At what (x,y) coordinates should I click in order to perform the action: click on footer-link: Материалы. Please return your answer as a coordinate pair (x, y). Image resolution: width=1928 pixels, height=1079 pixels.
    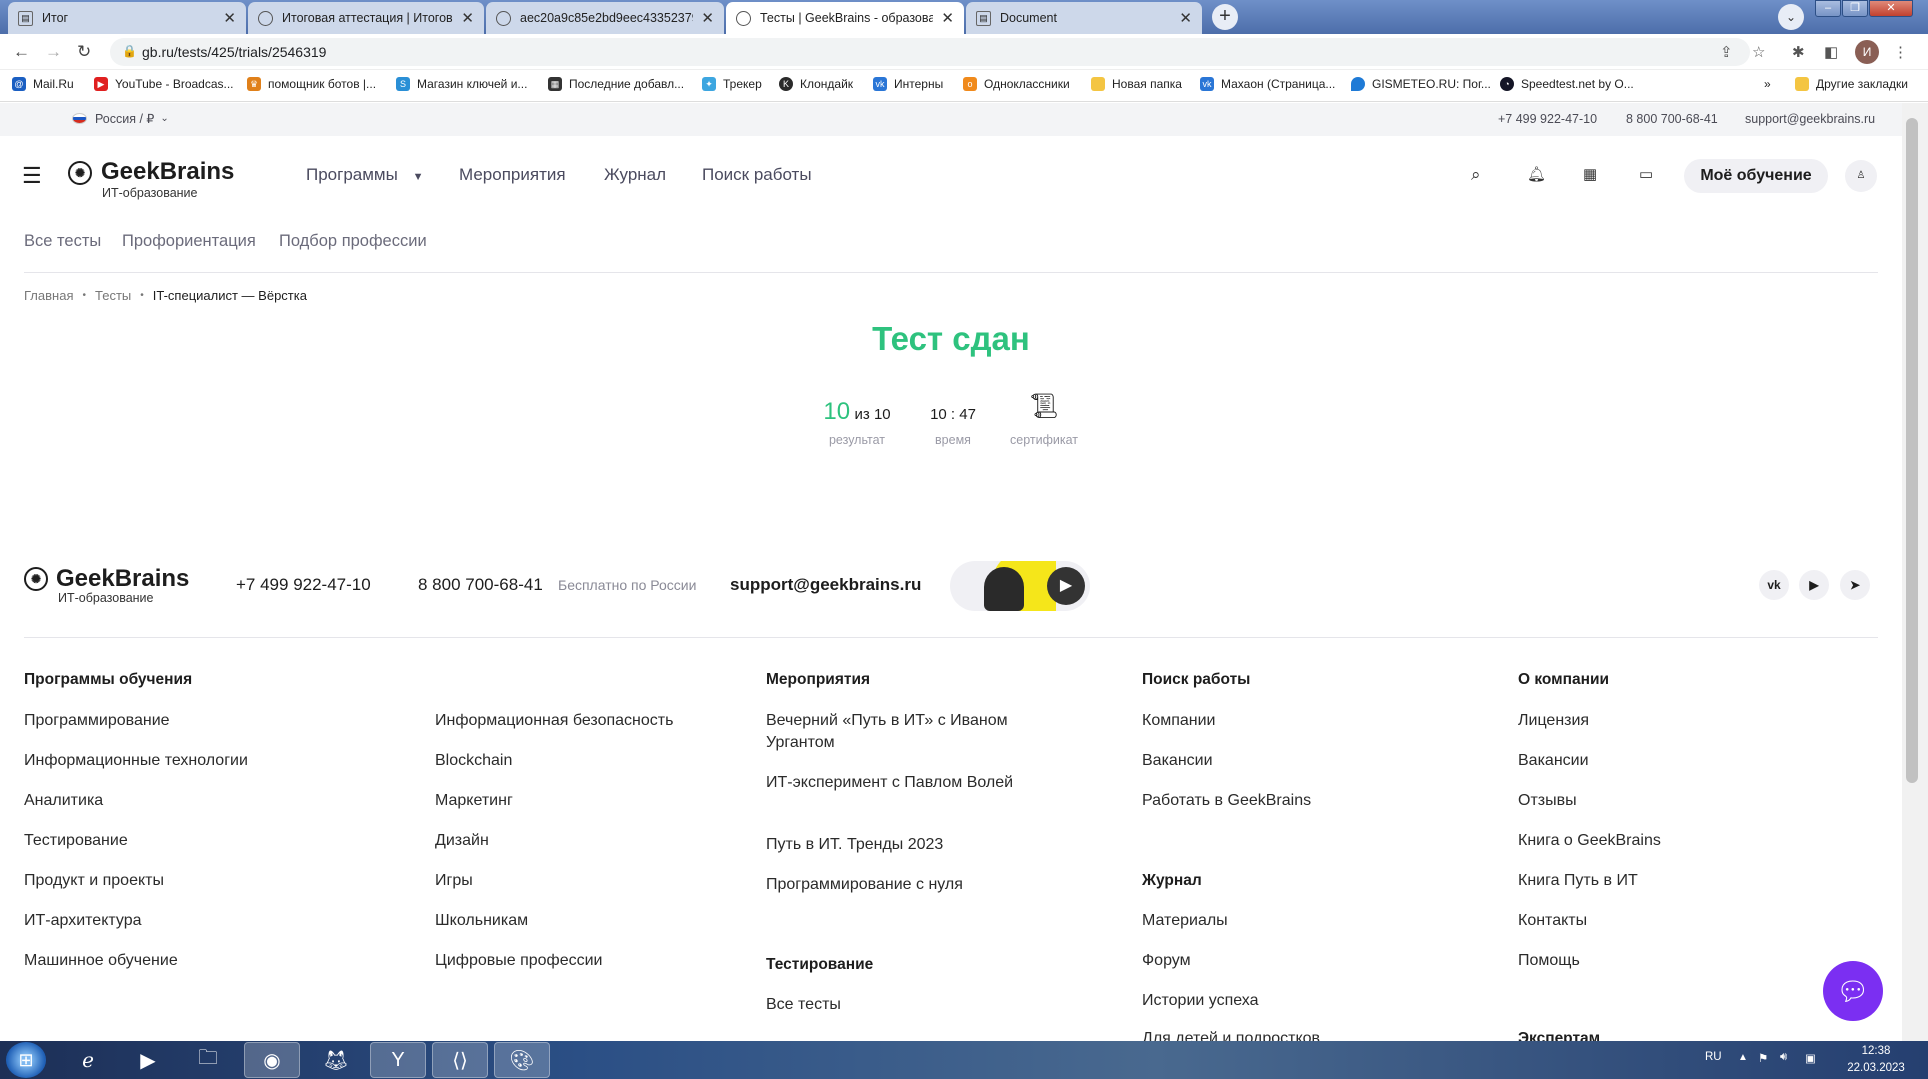
    Looking at the image, I should click on (1185, 921).